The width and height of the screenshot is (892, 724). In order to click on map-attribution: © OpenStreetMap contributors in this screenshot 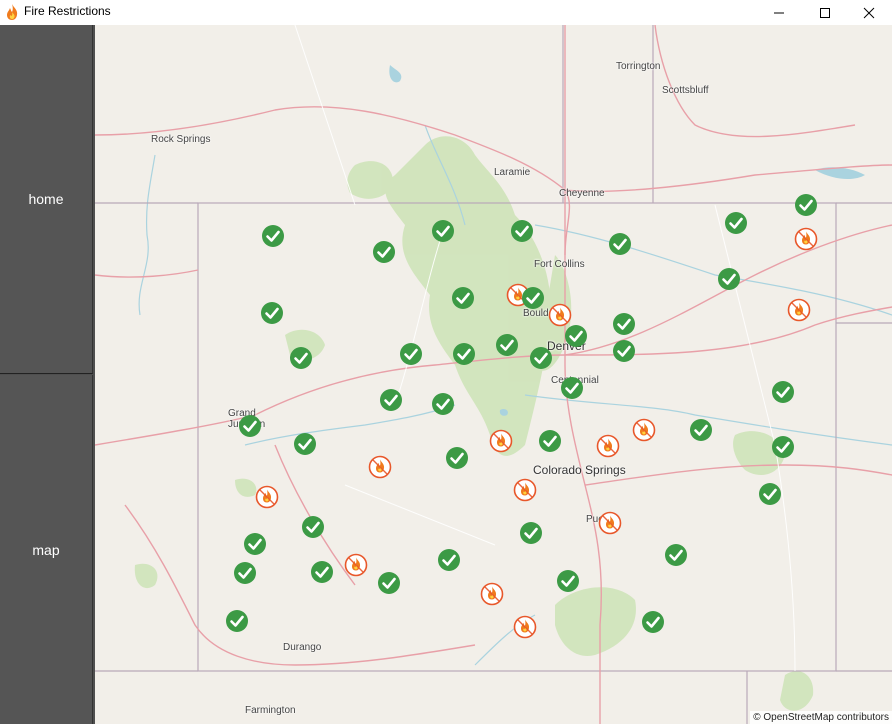, I will do `click(821, 717)`.